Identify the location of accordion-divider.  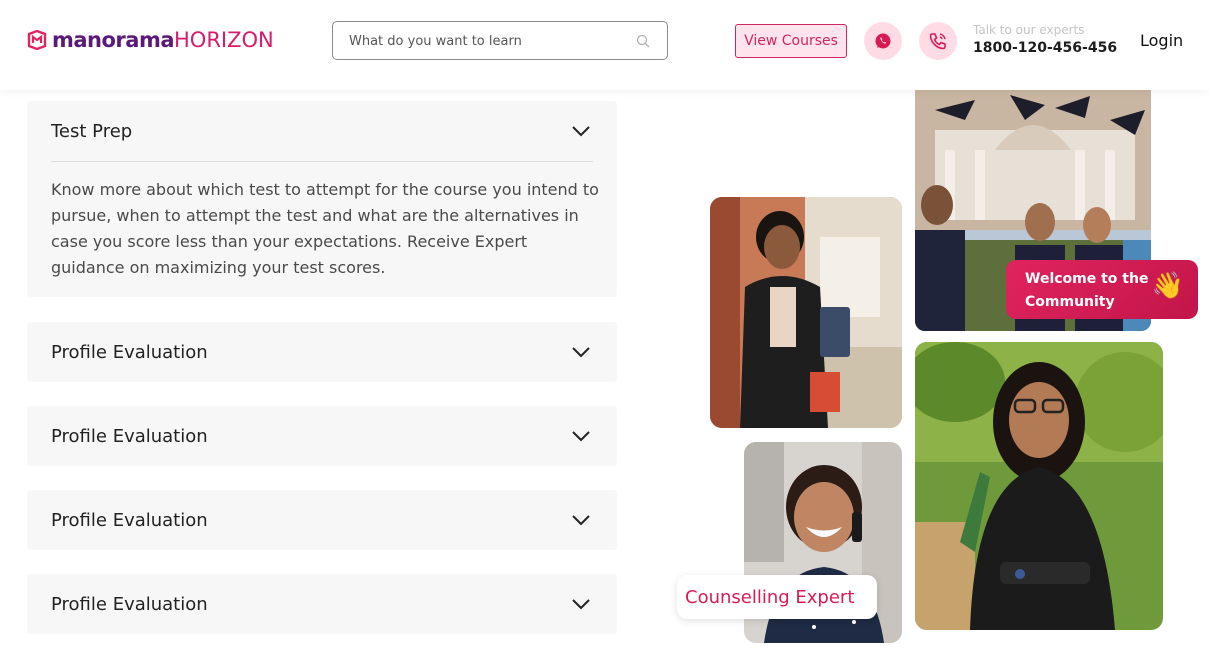
(322, 161).